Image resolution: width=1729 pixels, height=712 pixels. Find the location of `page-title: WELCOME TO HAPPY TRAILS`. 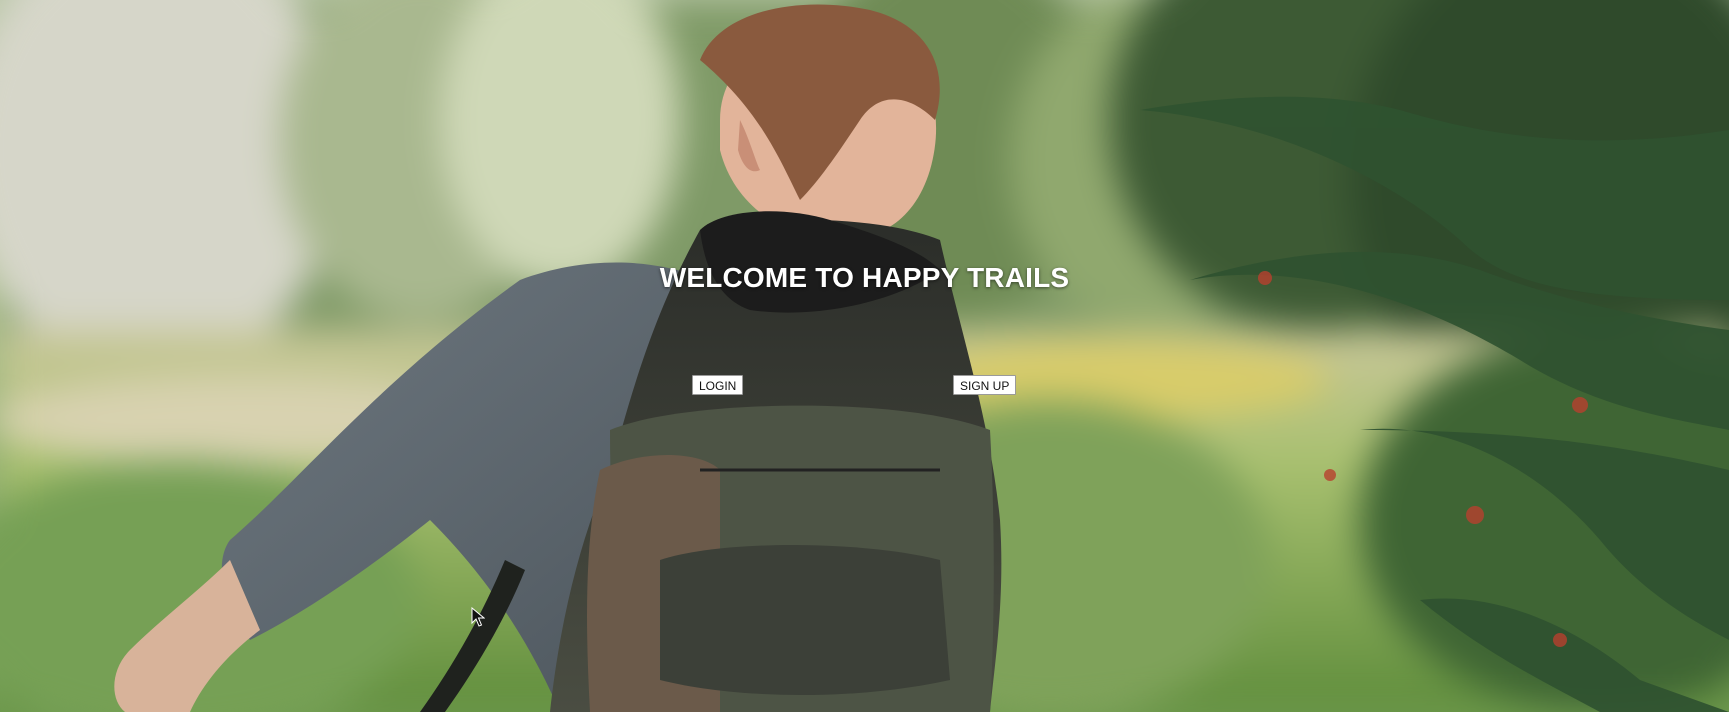

page-title: WELCOME TO HAPPY TRAILS is located at coordinates (864, 277).